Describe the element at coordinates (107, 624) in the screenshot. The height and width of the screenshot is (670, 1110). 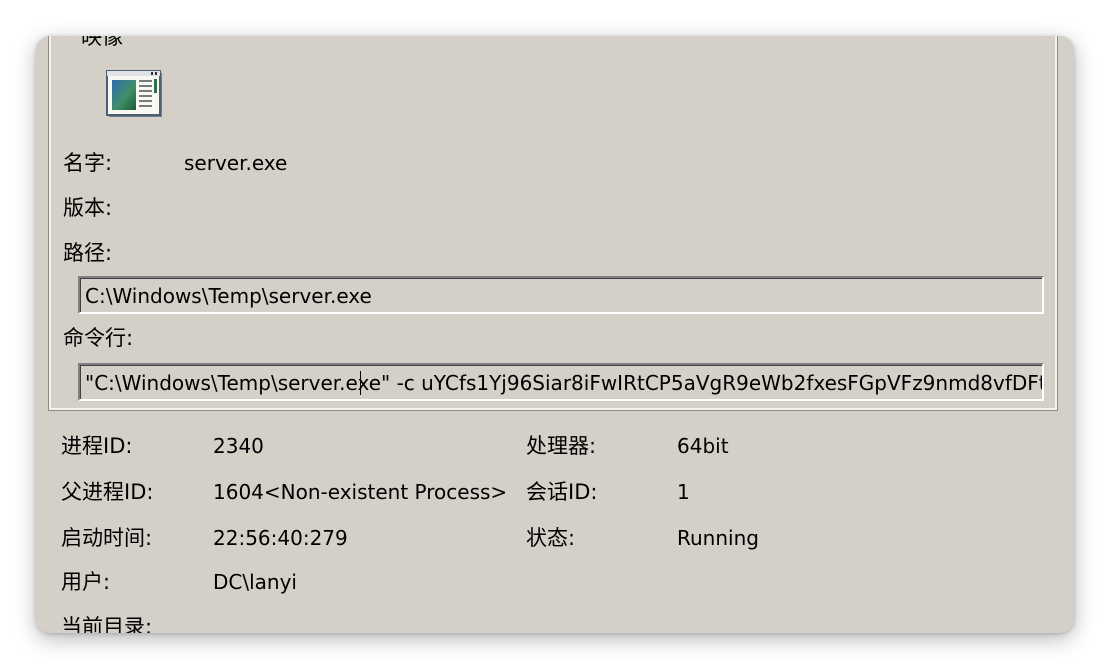
I see `current-dir-label: 当前目录:` at that location.